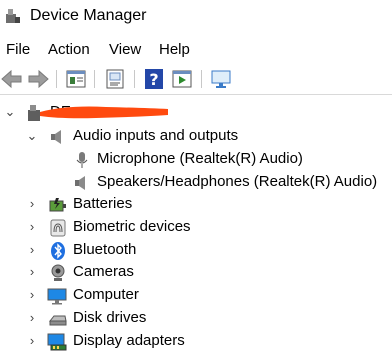 The width and height of the screenshot is (392, 355). What do you see at coordinates (115, 79) in the screenshot?
I see `show-hidden-icon` at bounding box center [115, 79].